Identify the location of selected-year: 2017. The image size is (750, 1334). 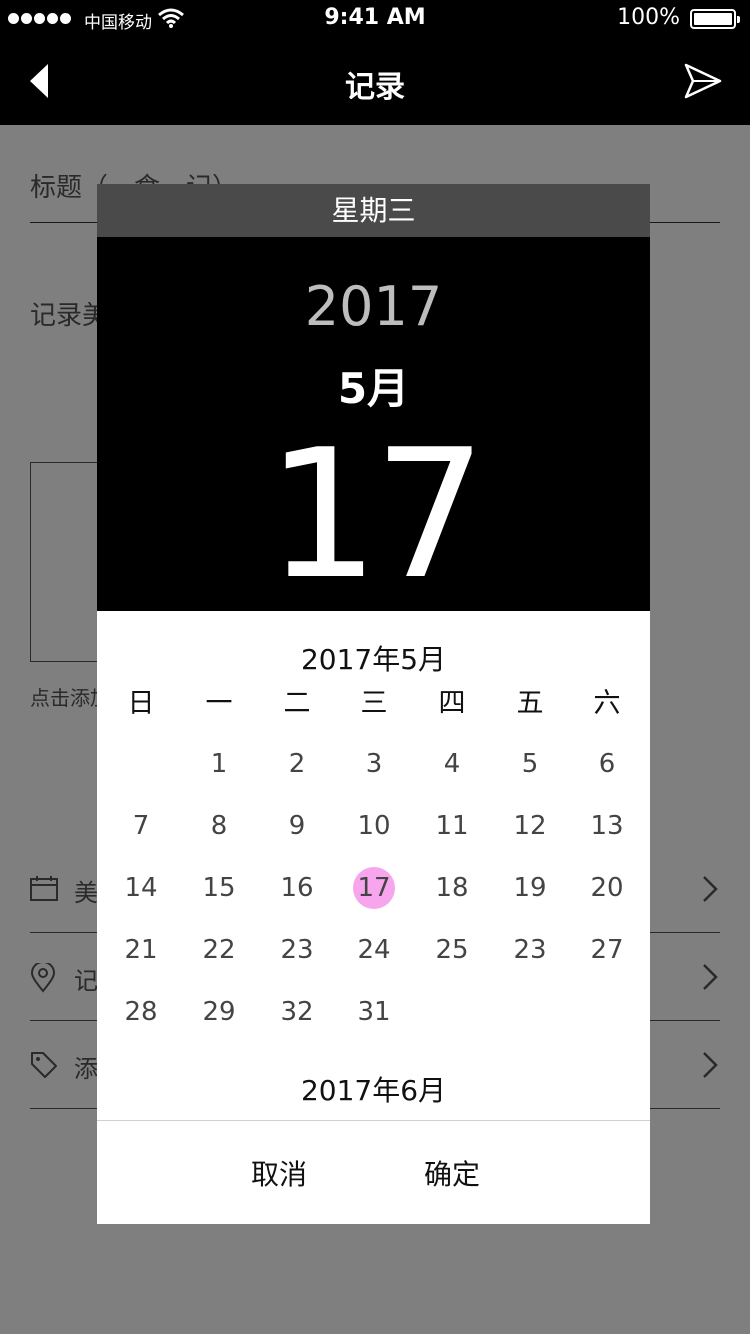
(373, 306).